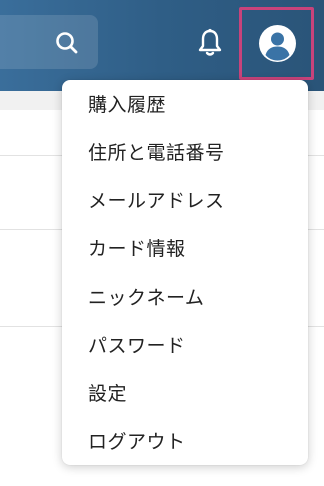  I want to click on user-avatar-icon, so click(277, 43).